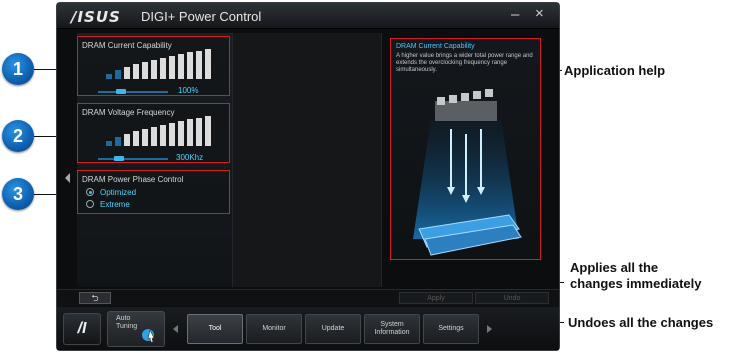  Describe the element at coordinates (489, 329) in the screenshot. I see `tabs-right-arrow-icon` at that location.